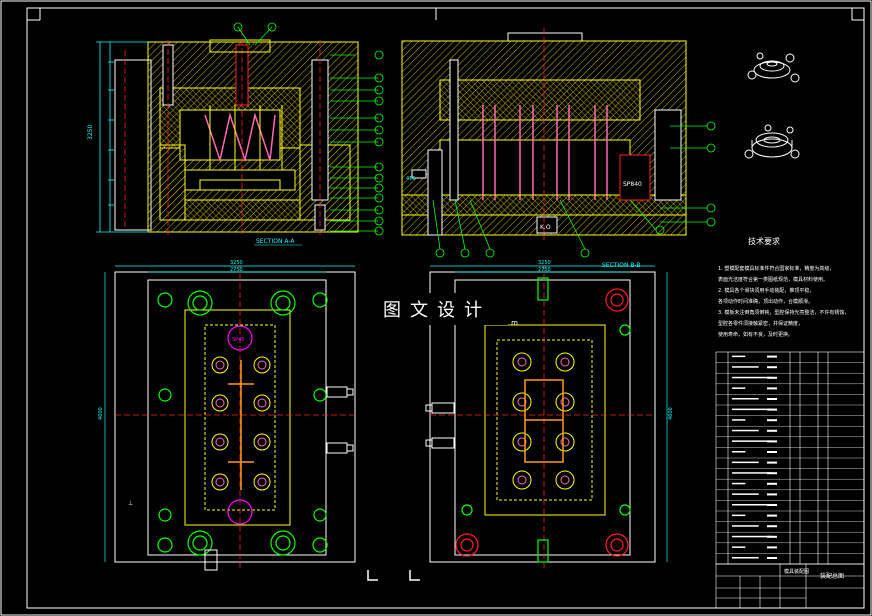 This screenshot has height=616, width=872. Describe the element at coordinates (236, 270) in the screenshot. I see `plan-width-inner: 2750` at that location.